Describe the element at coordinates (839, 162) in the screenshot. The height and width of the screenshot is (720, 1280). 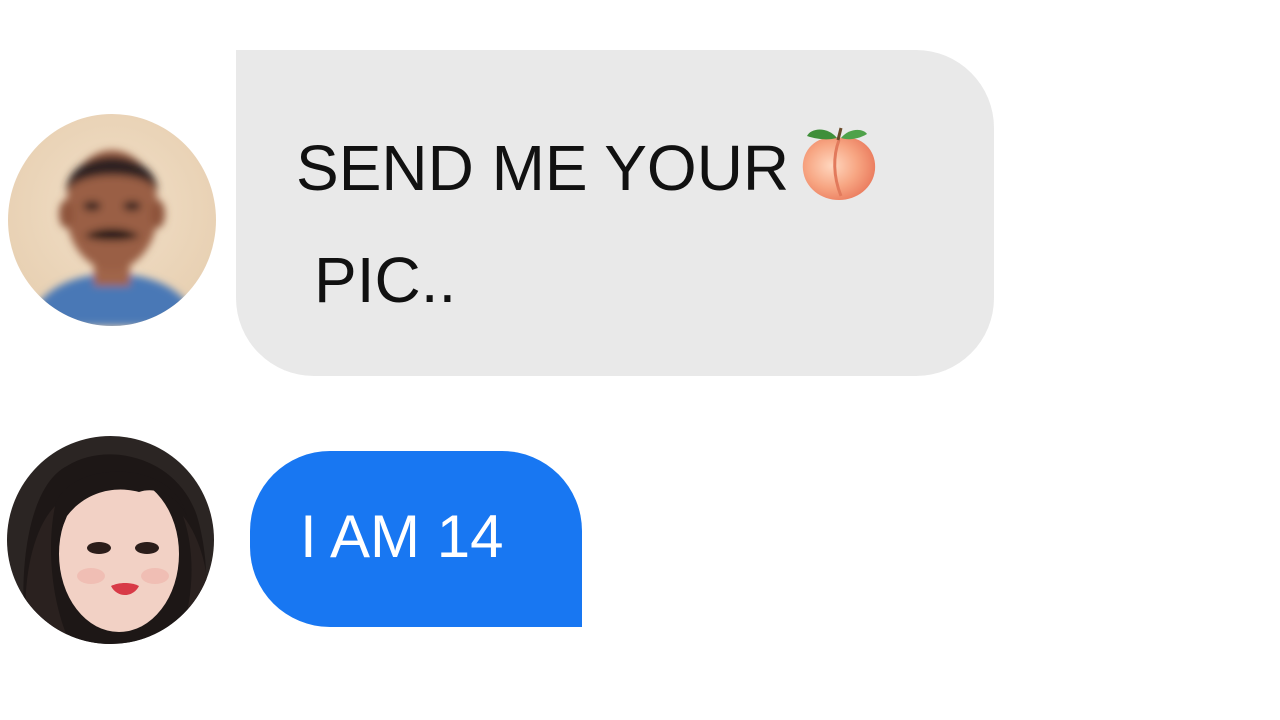
I see `peach-icon` at that location.